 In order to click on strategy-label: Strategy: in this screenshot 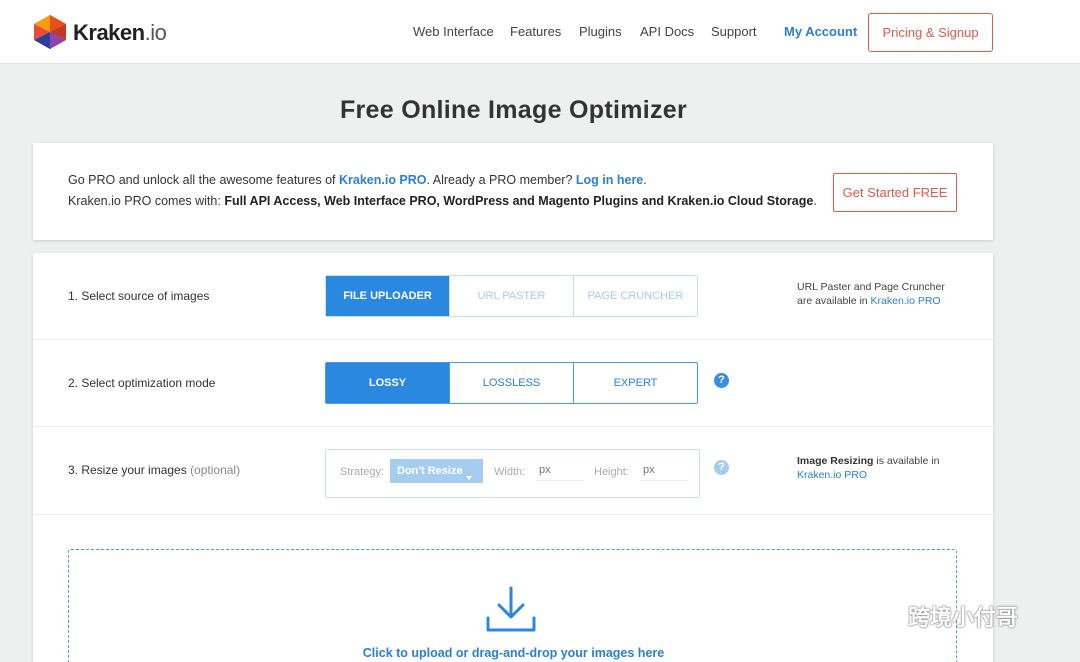, I will do `click(362, 472)`.